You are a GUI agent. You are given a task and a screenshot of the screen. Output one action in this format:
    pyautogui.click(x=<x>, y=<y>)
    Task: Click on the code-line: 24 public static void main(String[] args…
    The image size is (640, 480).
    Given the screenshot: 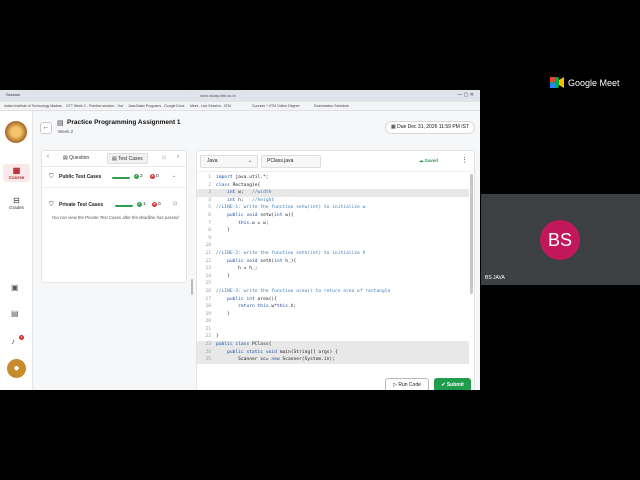 What is the action you would take?
    pyautogui.click(x=333, y=352)
    